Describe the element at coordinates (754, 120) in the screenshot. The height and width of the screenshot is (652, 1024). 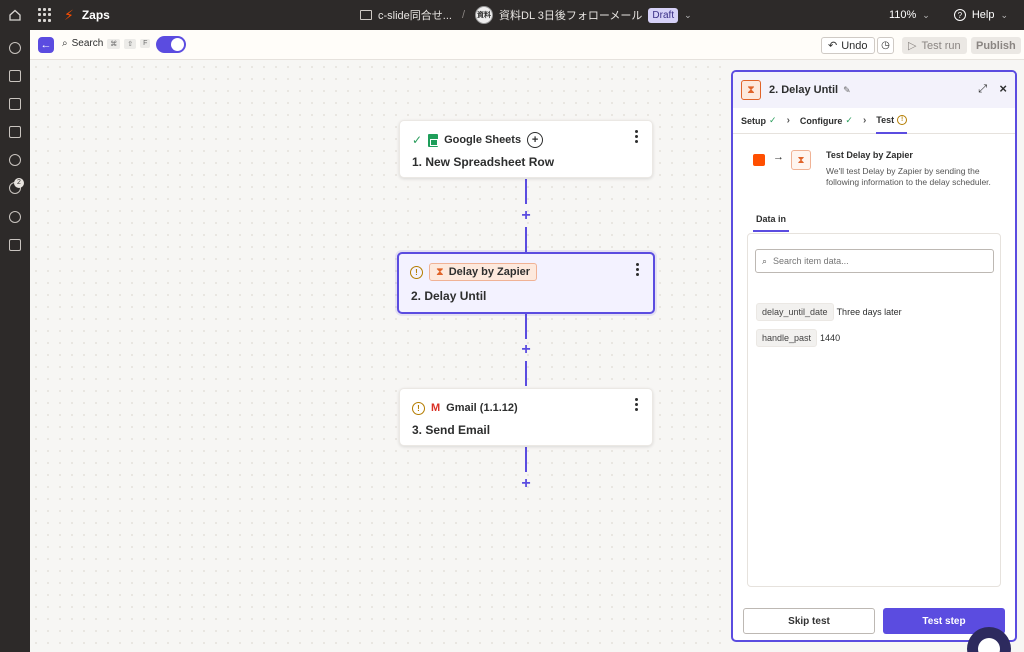
I see `tab-label: Setup` at that location.